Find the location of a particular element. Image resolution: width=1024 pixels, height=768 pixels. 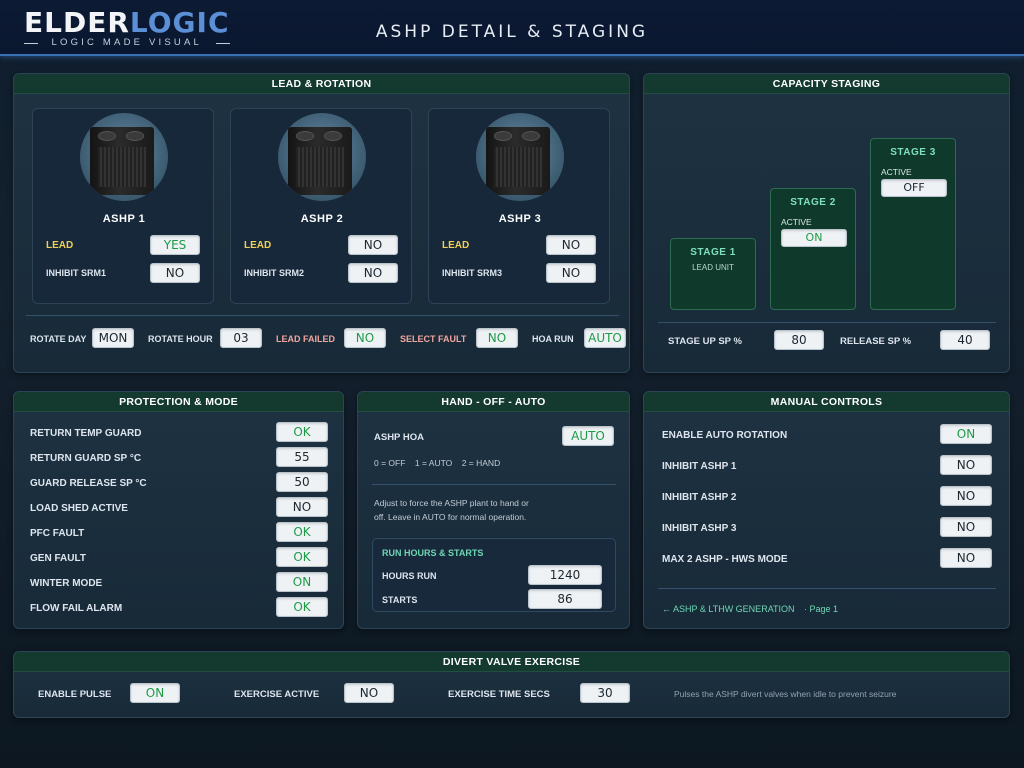

ashp-3-card: ASHP 3 LEAD NO INHIBIT SRM3 NO is located at coordinates (519, 206).